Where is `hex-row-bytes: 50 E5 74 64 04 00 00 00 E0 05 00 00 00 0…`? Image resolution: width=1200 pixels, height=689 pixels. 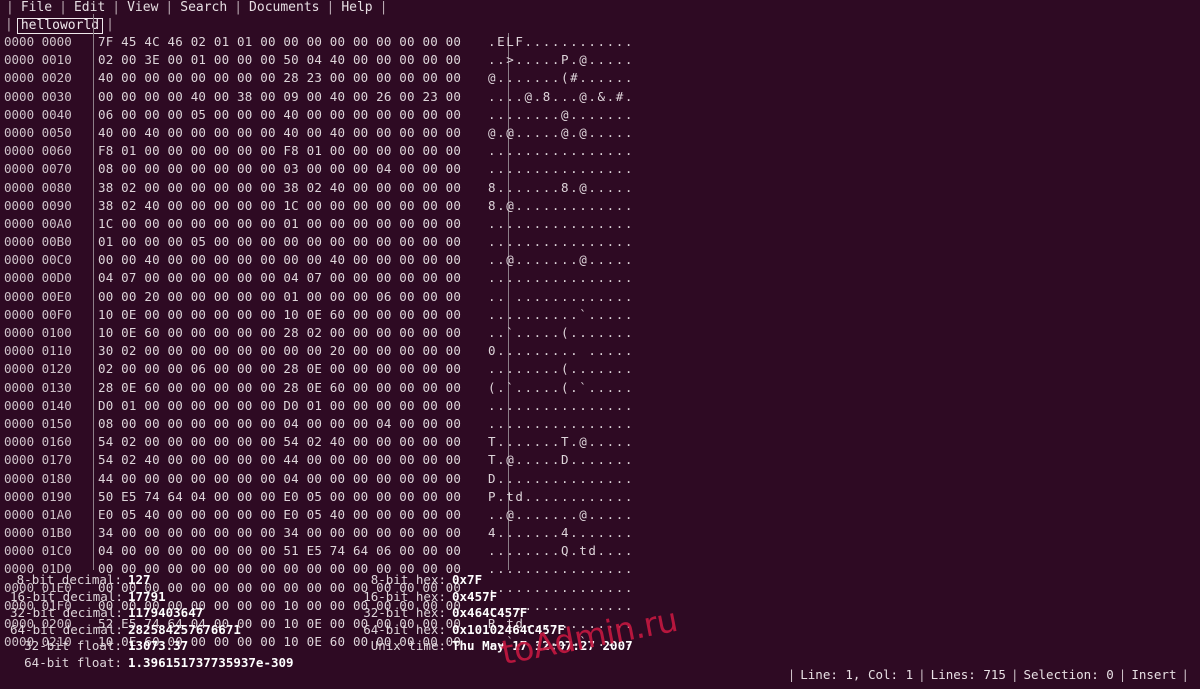
hex-row-bytes: 50 E5 74 64 04 00 00 00 E0 05 00 00 00 0… is located at coordinates (289, 497).